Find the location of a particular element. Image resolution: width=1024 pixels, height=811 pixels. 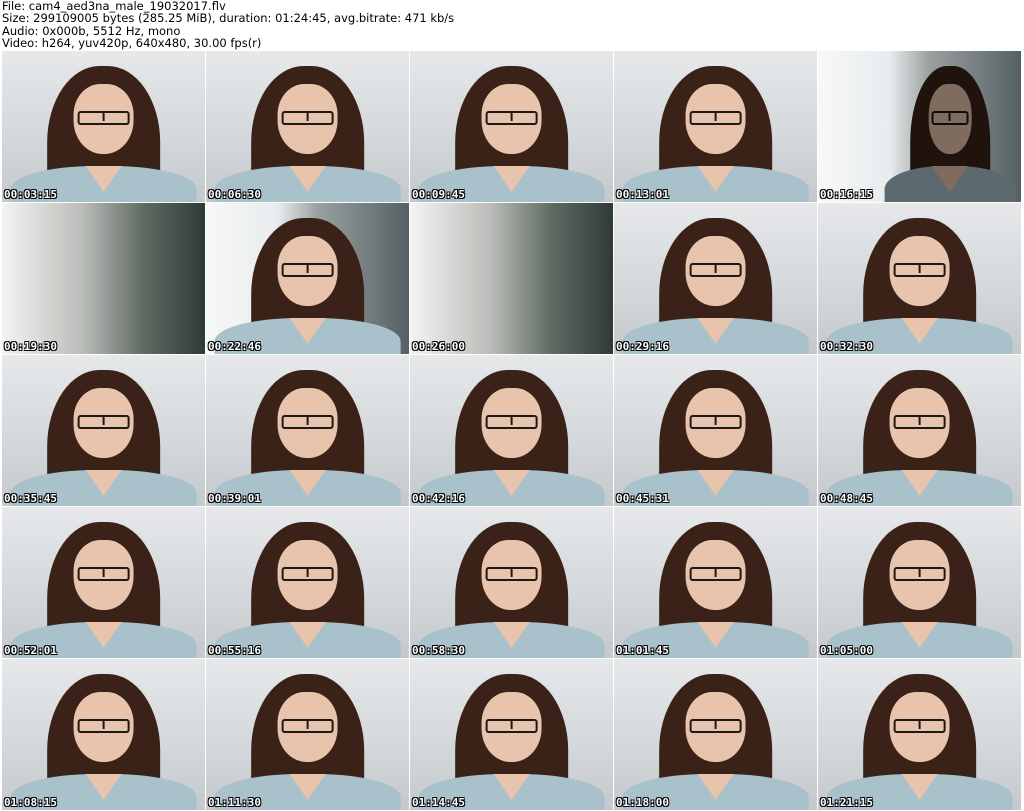

timestamp-label: 01:05:00 is located at coordinates (846, 650).